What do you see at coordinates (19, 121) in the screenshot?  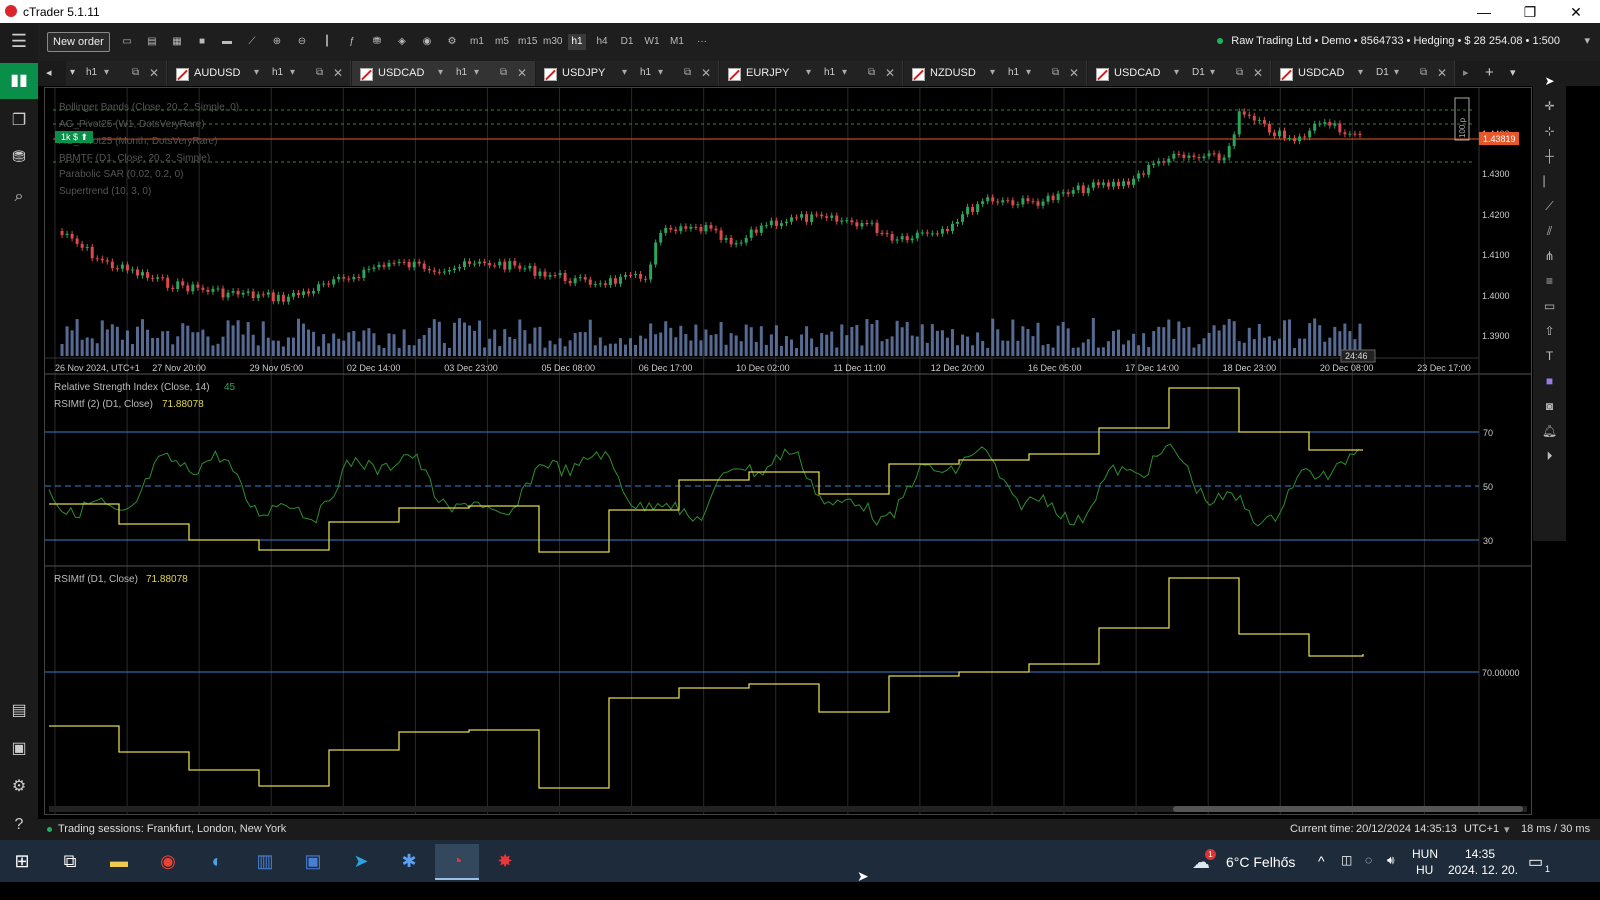 I see `copy-app-icon: ❐` at bounding box center [19, 121].